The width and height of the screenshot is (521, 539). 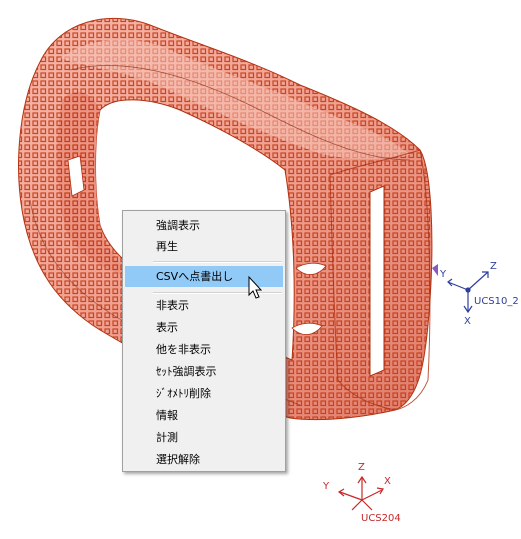 I want to click on ucs204-triad, so click(x=360, y=493).